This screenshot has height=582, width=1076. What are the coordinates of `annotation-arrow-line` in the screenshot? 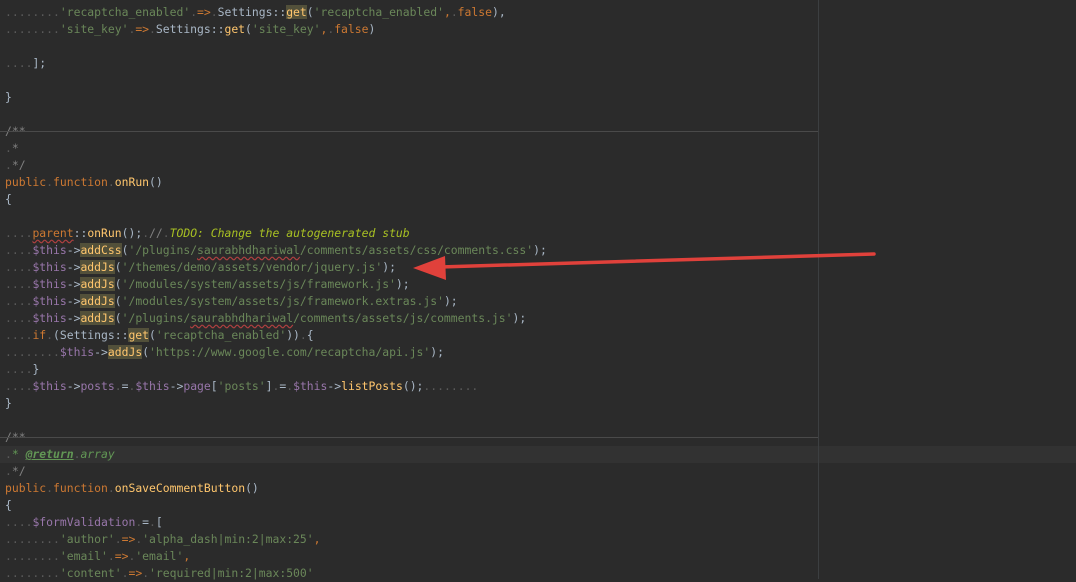 It's located at (657, 260).